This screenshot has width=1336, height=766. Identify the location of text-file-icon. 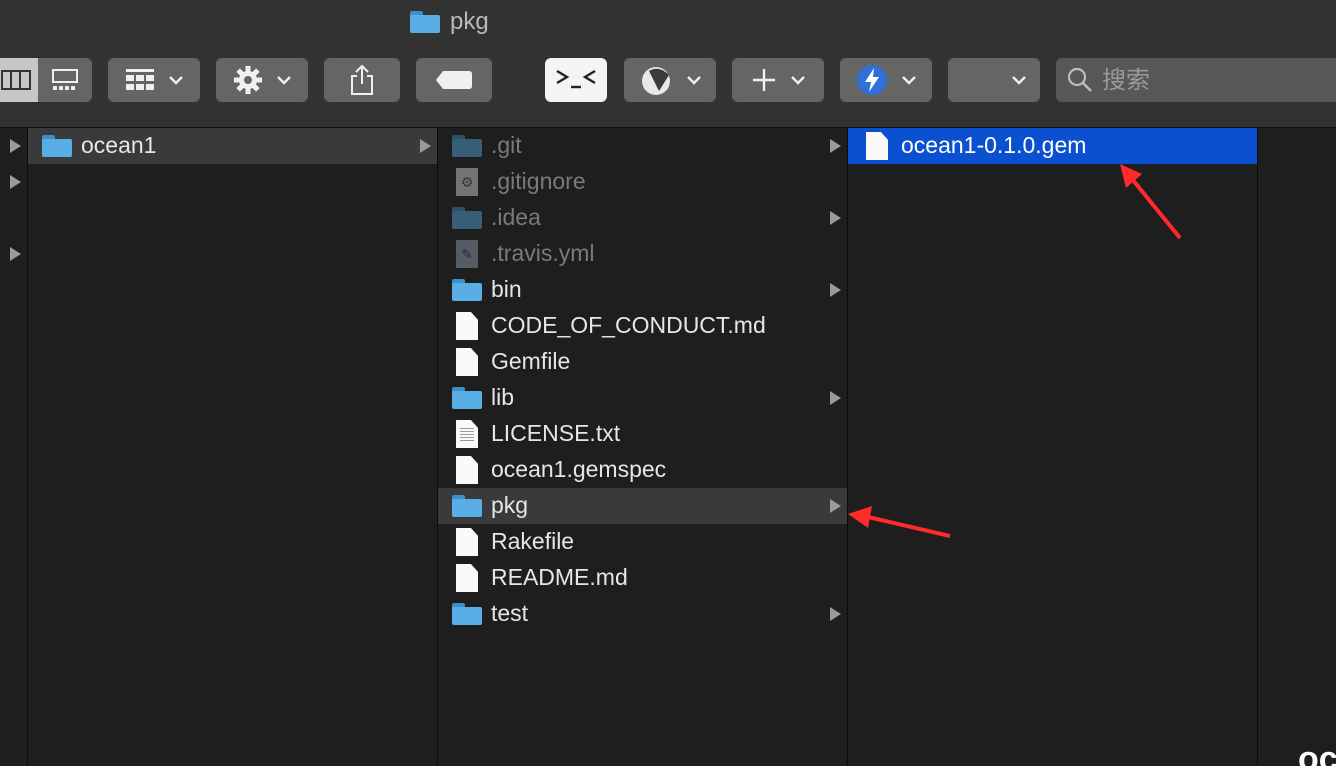
(467, 434).